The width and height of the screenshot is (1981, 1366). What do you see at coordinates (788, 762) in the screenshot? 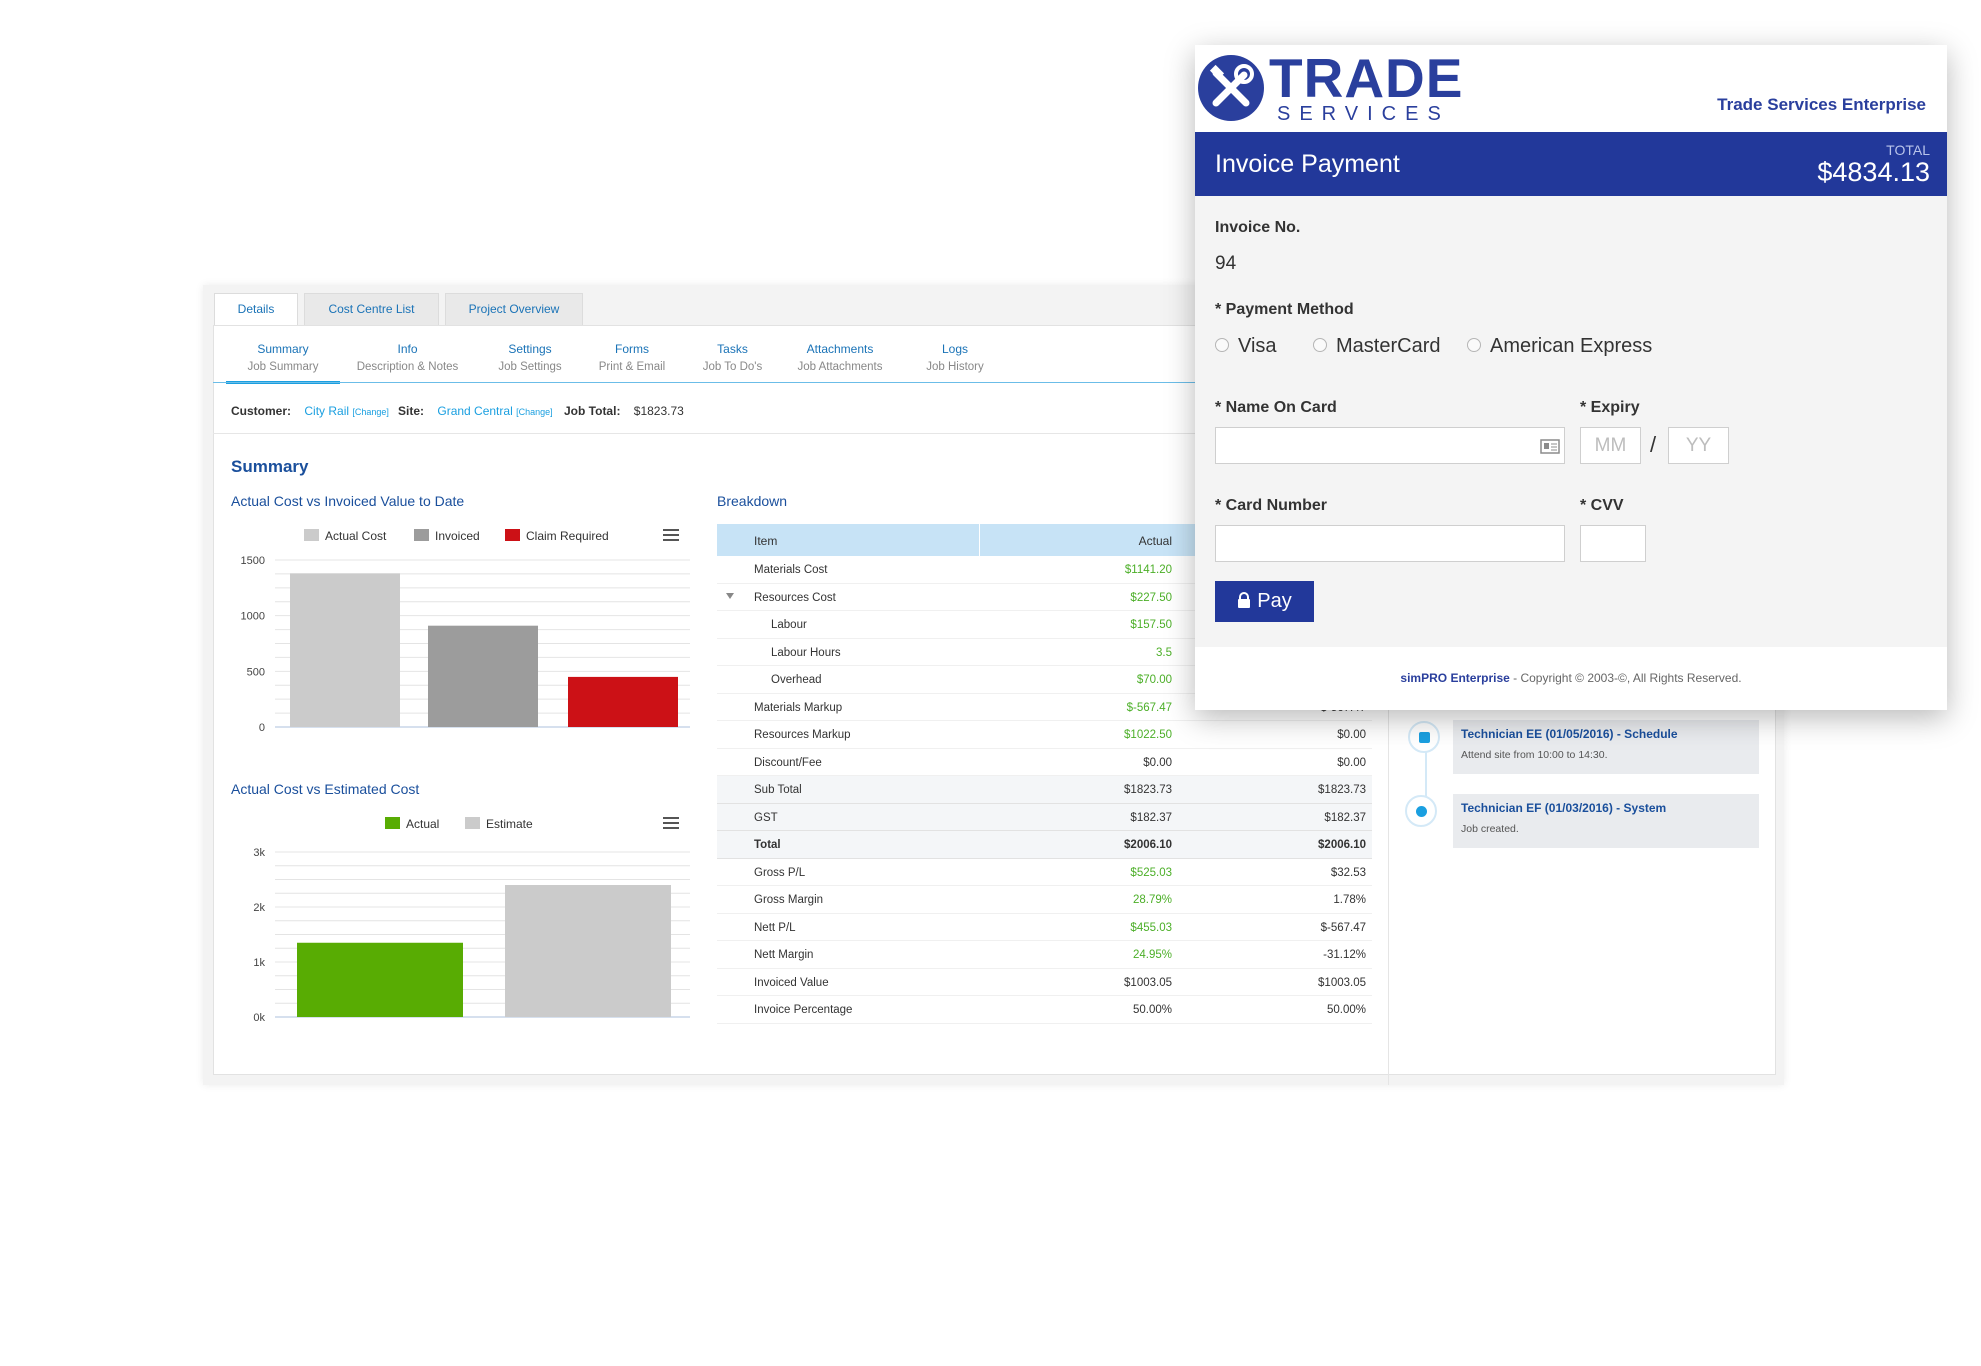
I see `breakdown-row-label: Discount/Fee` at bounding box center [788, 762].